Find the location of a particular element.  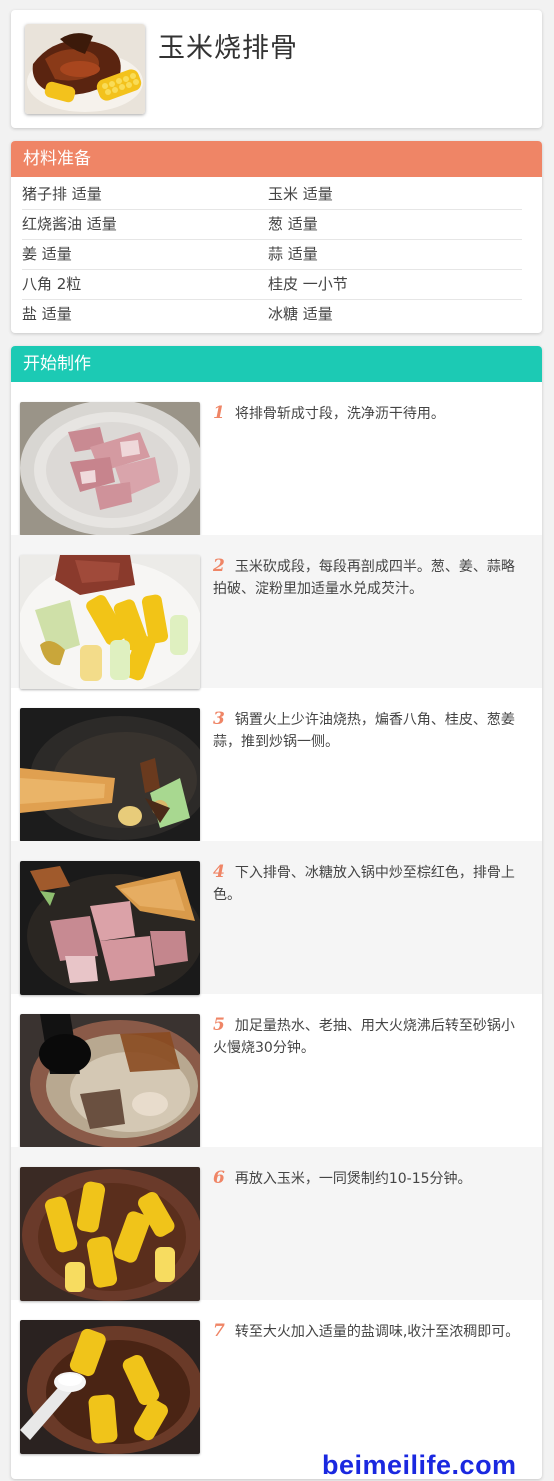

step-number: 6 is located at coordinates (219, 1178).